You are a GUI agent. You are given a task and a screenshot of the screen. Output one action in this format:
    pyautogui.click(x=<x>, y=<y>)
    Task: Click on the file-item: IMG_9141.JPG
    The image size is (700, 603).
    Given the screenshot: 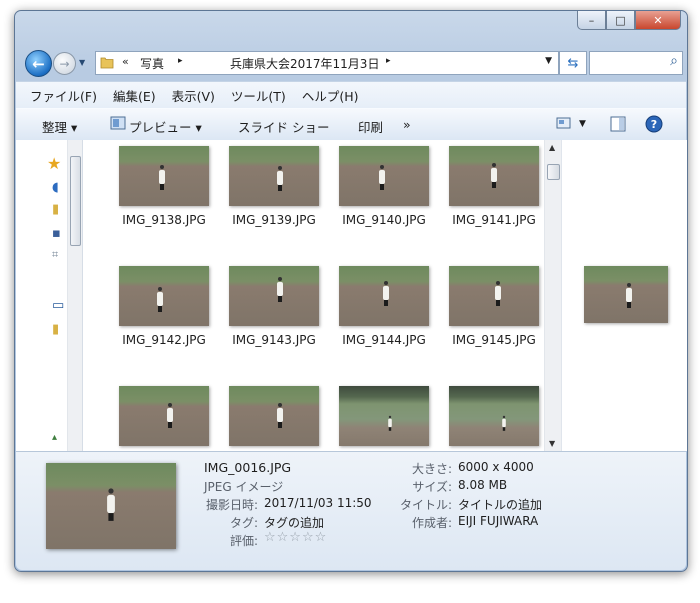 What is the action you would take?
    pyautogui.click(x=491, y=186)
    